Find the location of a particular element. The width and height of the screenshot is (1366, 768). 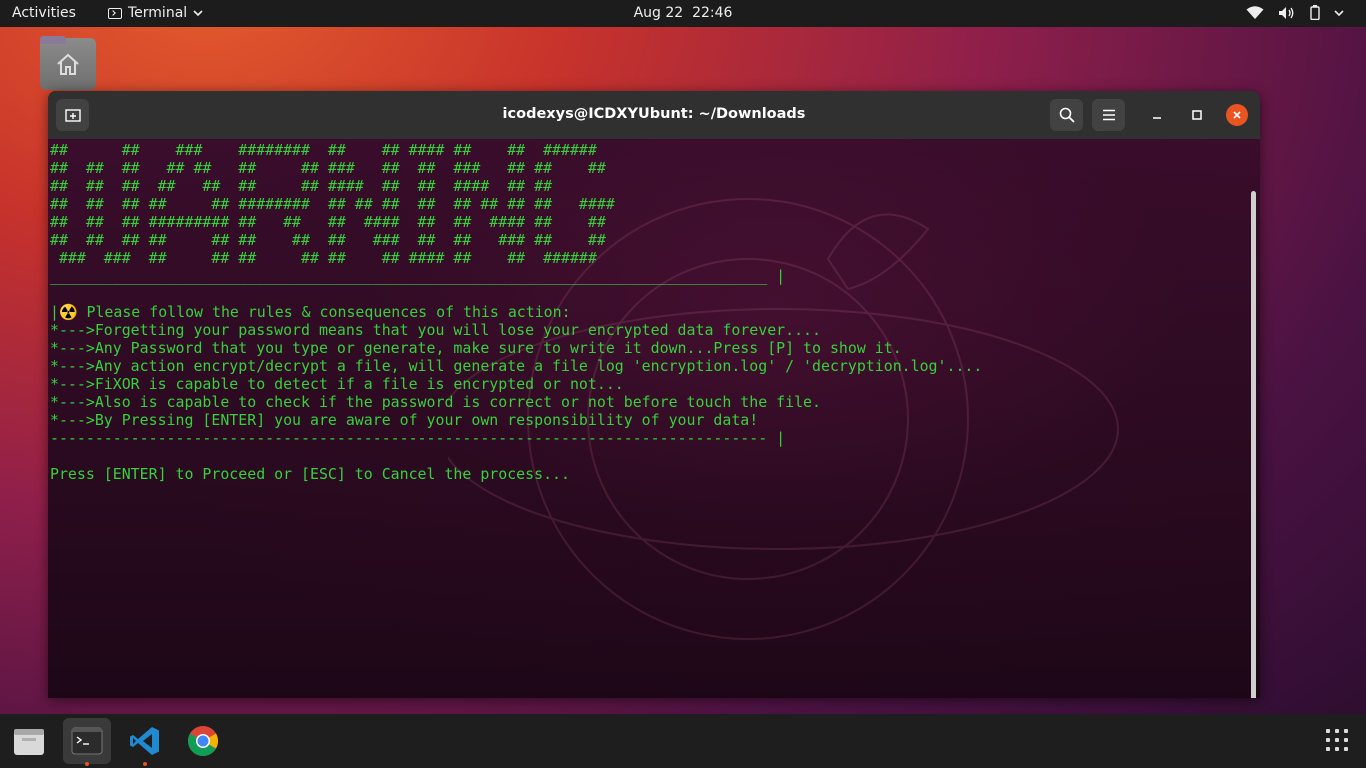

app-menu-label: Terminal is located at coordinates (158, 13).